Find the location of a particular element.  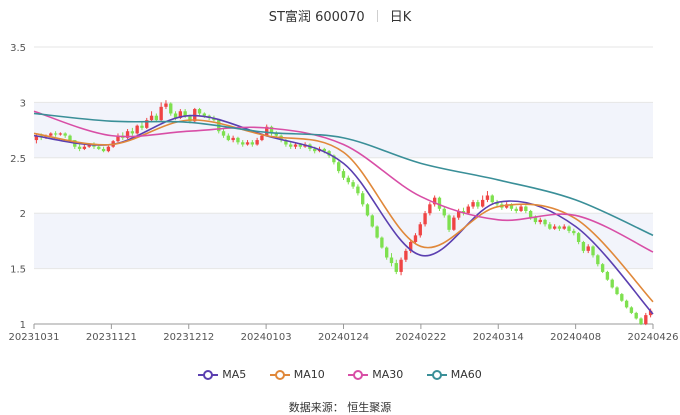

y-tick-label: 2.5 is located at coordinates (18, 159).